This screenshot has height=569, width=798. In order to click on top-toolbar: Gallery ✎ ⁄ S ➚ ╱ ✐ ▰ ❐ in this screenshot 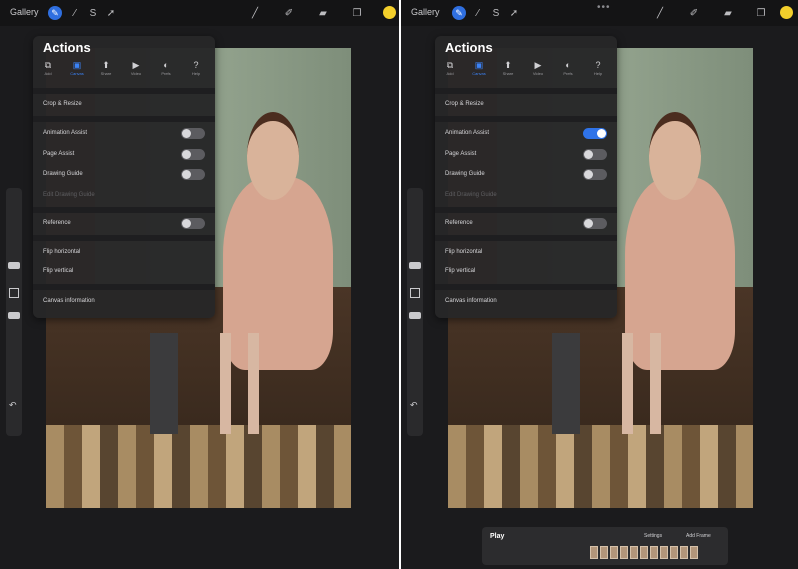, I will do `click(199, 13)`.